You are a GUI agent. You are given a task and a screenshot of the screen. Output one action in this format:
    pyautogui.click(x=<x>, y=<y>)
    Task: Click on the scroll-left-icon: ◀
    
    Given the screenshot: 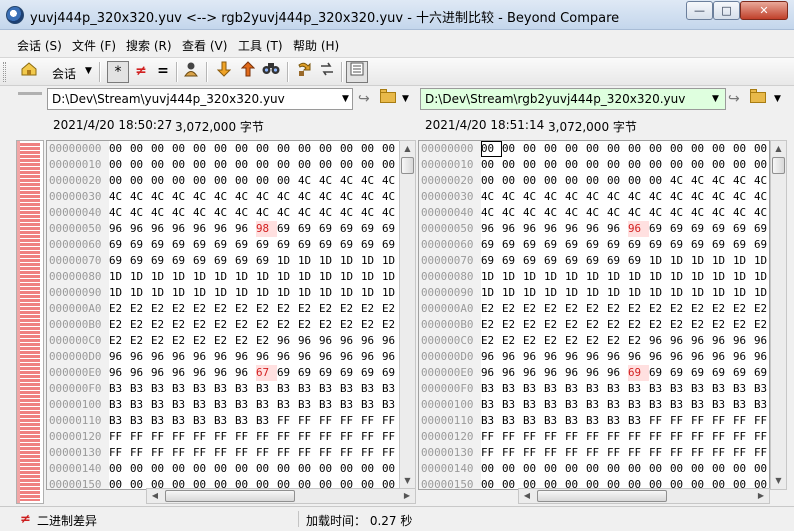 What is the action you would take?
    pyautogui.click(x=527, y=496)
    